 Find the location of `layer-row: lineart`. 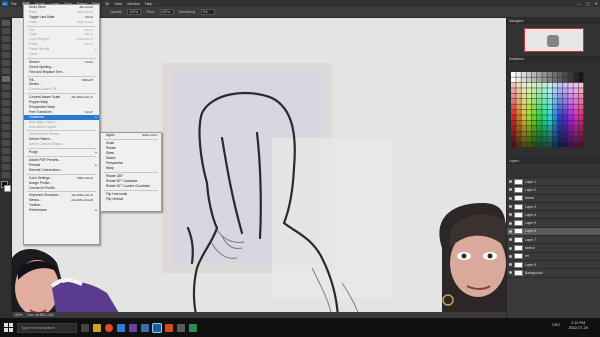

layer-row: lineart is located at coordinates (553, 199).